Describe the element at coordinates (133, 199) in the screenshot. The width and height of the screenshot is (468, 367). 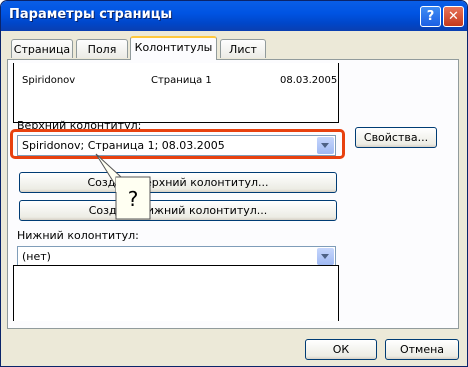
I see `callout-question-mark: ?` at that location.